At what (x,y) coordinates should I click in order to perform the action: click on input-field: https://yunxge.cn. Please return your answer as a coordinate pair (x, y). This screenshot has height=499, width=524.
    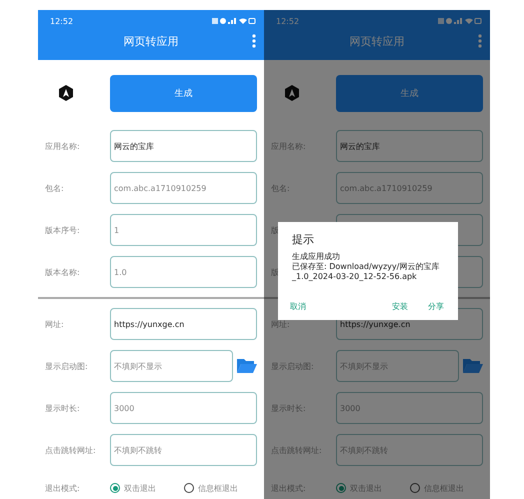
    Looking at the image, I should click on (183, 324).